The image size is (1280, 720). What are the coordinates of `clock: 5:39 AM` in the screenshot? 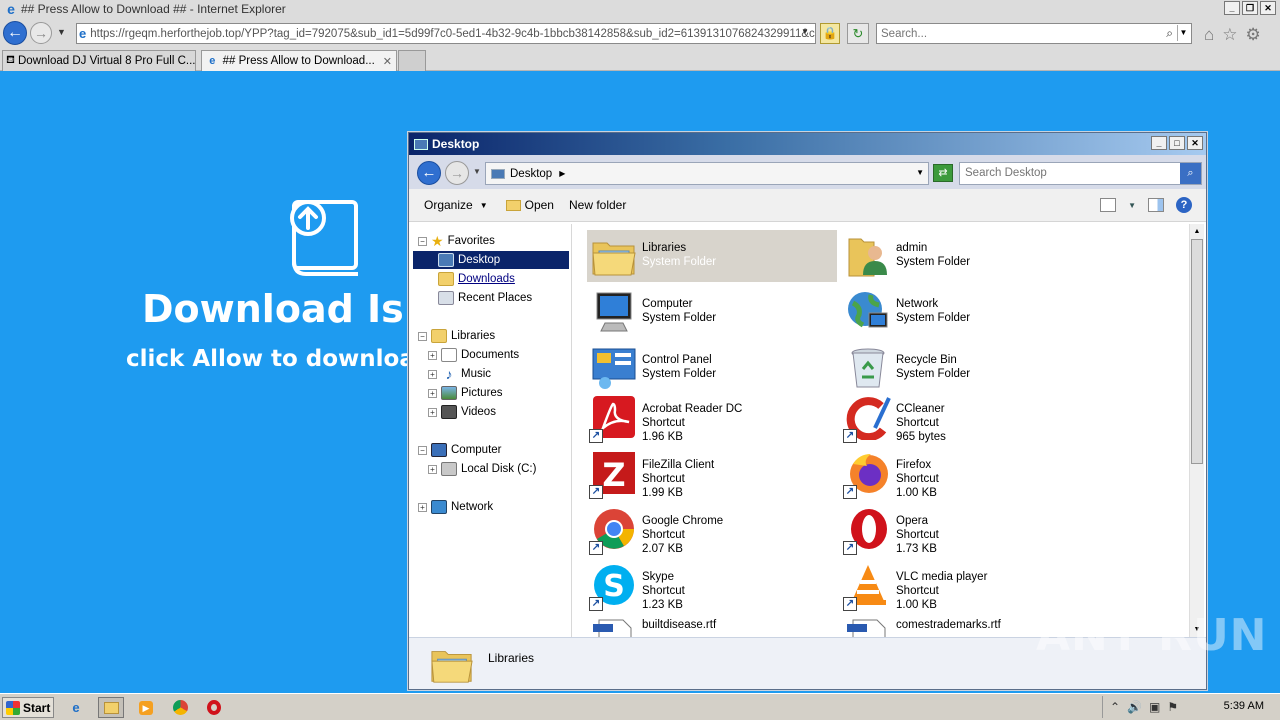 It's located at (1244, 706).